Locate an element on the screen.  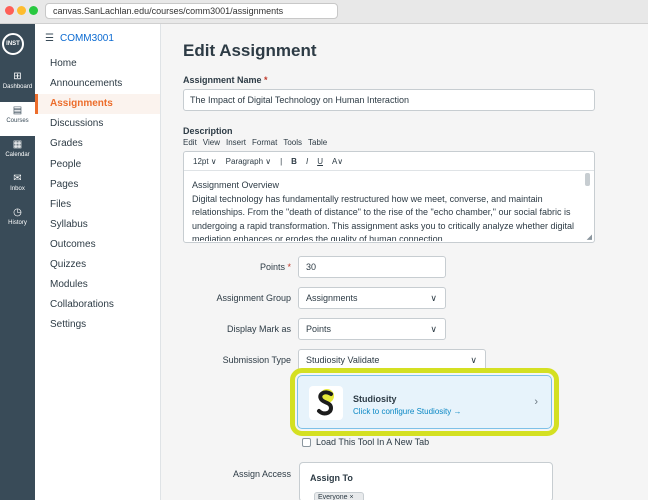
inbox-icon: ✉ is located at coordinates (17, 178).